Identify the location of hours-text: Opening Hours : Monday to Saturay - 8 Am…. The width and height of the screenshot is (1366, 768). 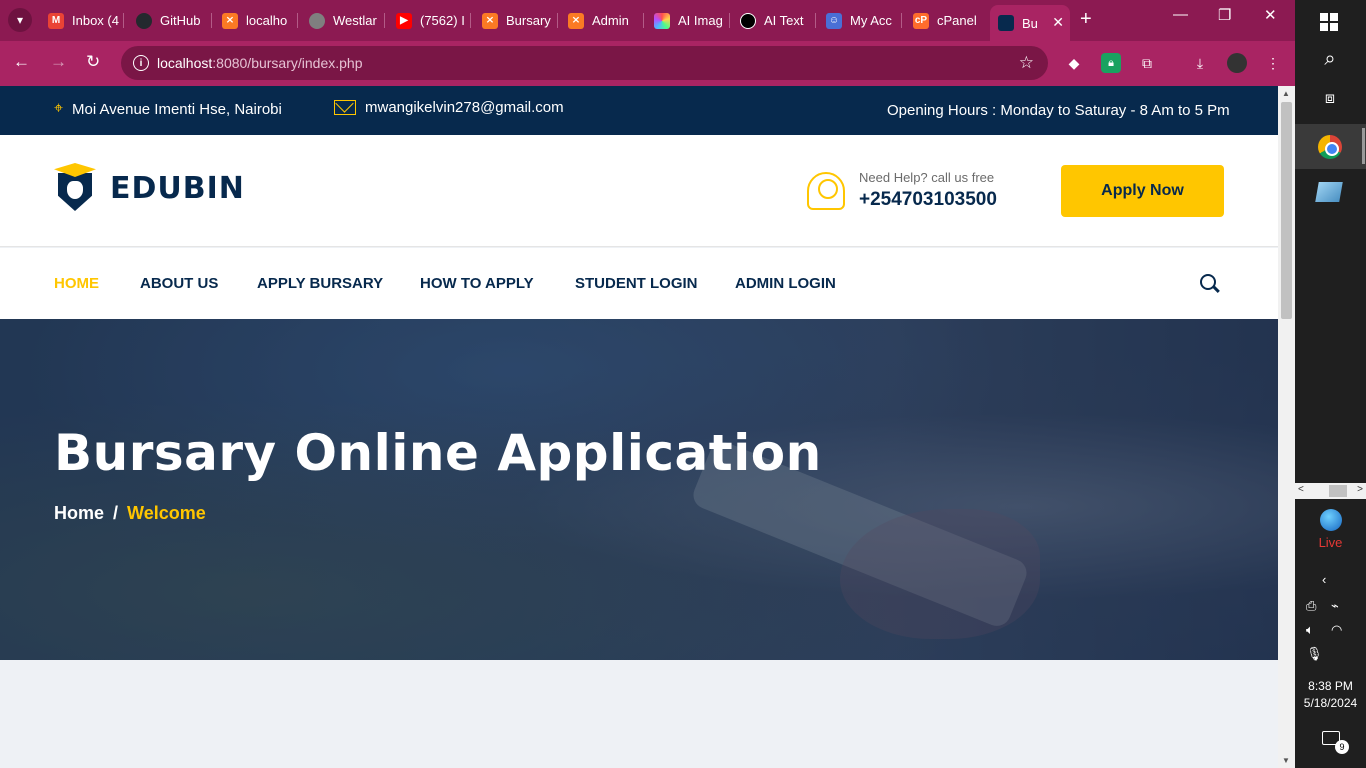
(1058, 110).